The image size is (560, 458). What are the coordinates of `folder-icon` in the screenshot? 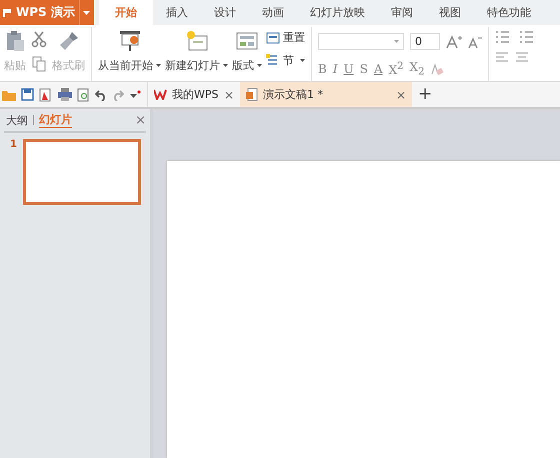 It's located at (9, 94).